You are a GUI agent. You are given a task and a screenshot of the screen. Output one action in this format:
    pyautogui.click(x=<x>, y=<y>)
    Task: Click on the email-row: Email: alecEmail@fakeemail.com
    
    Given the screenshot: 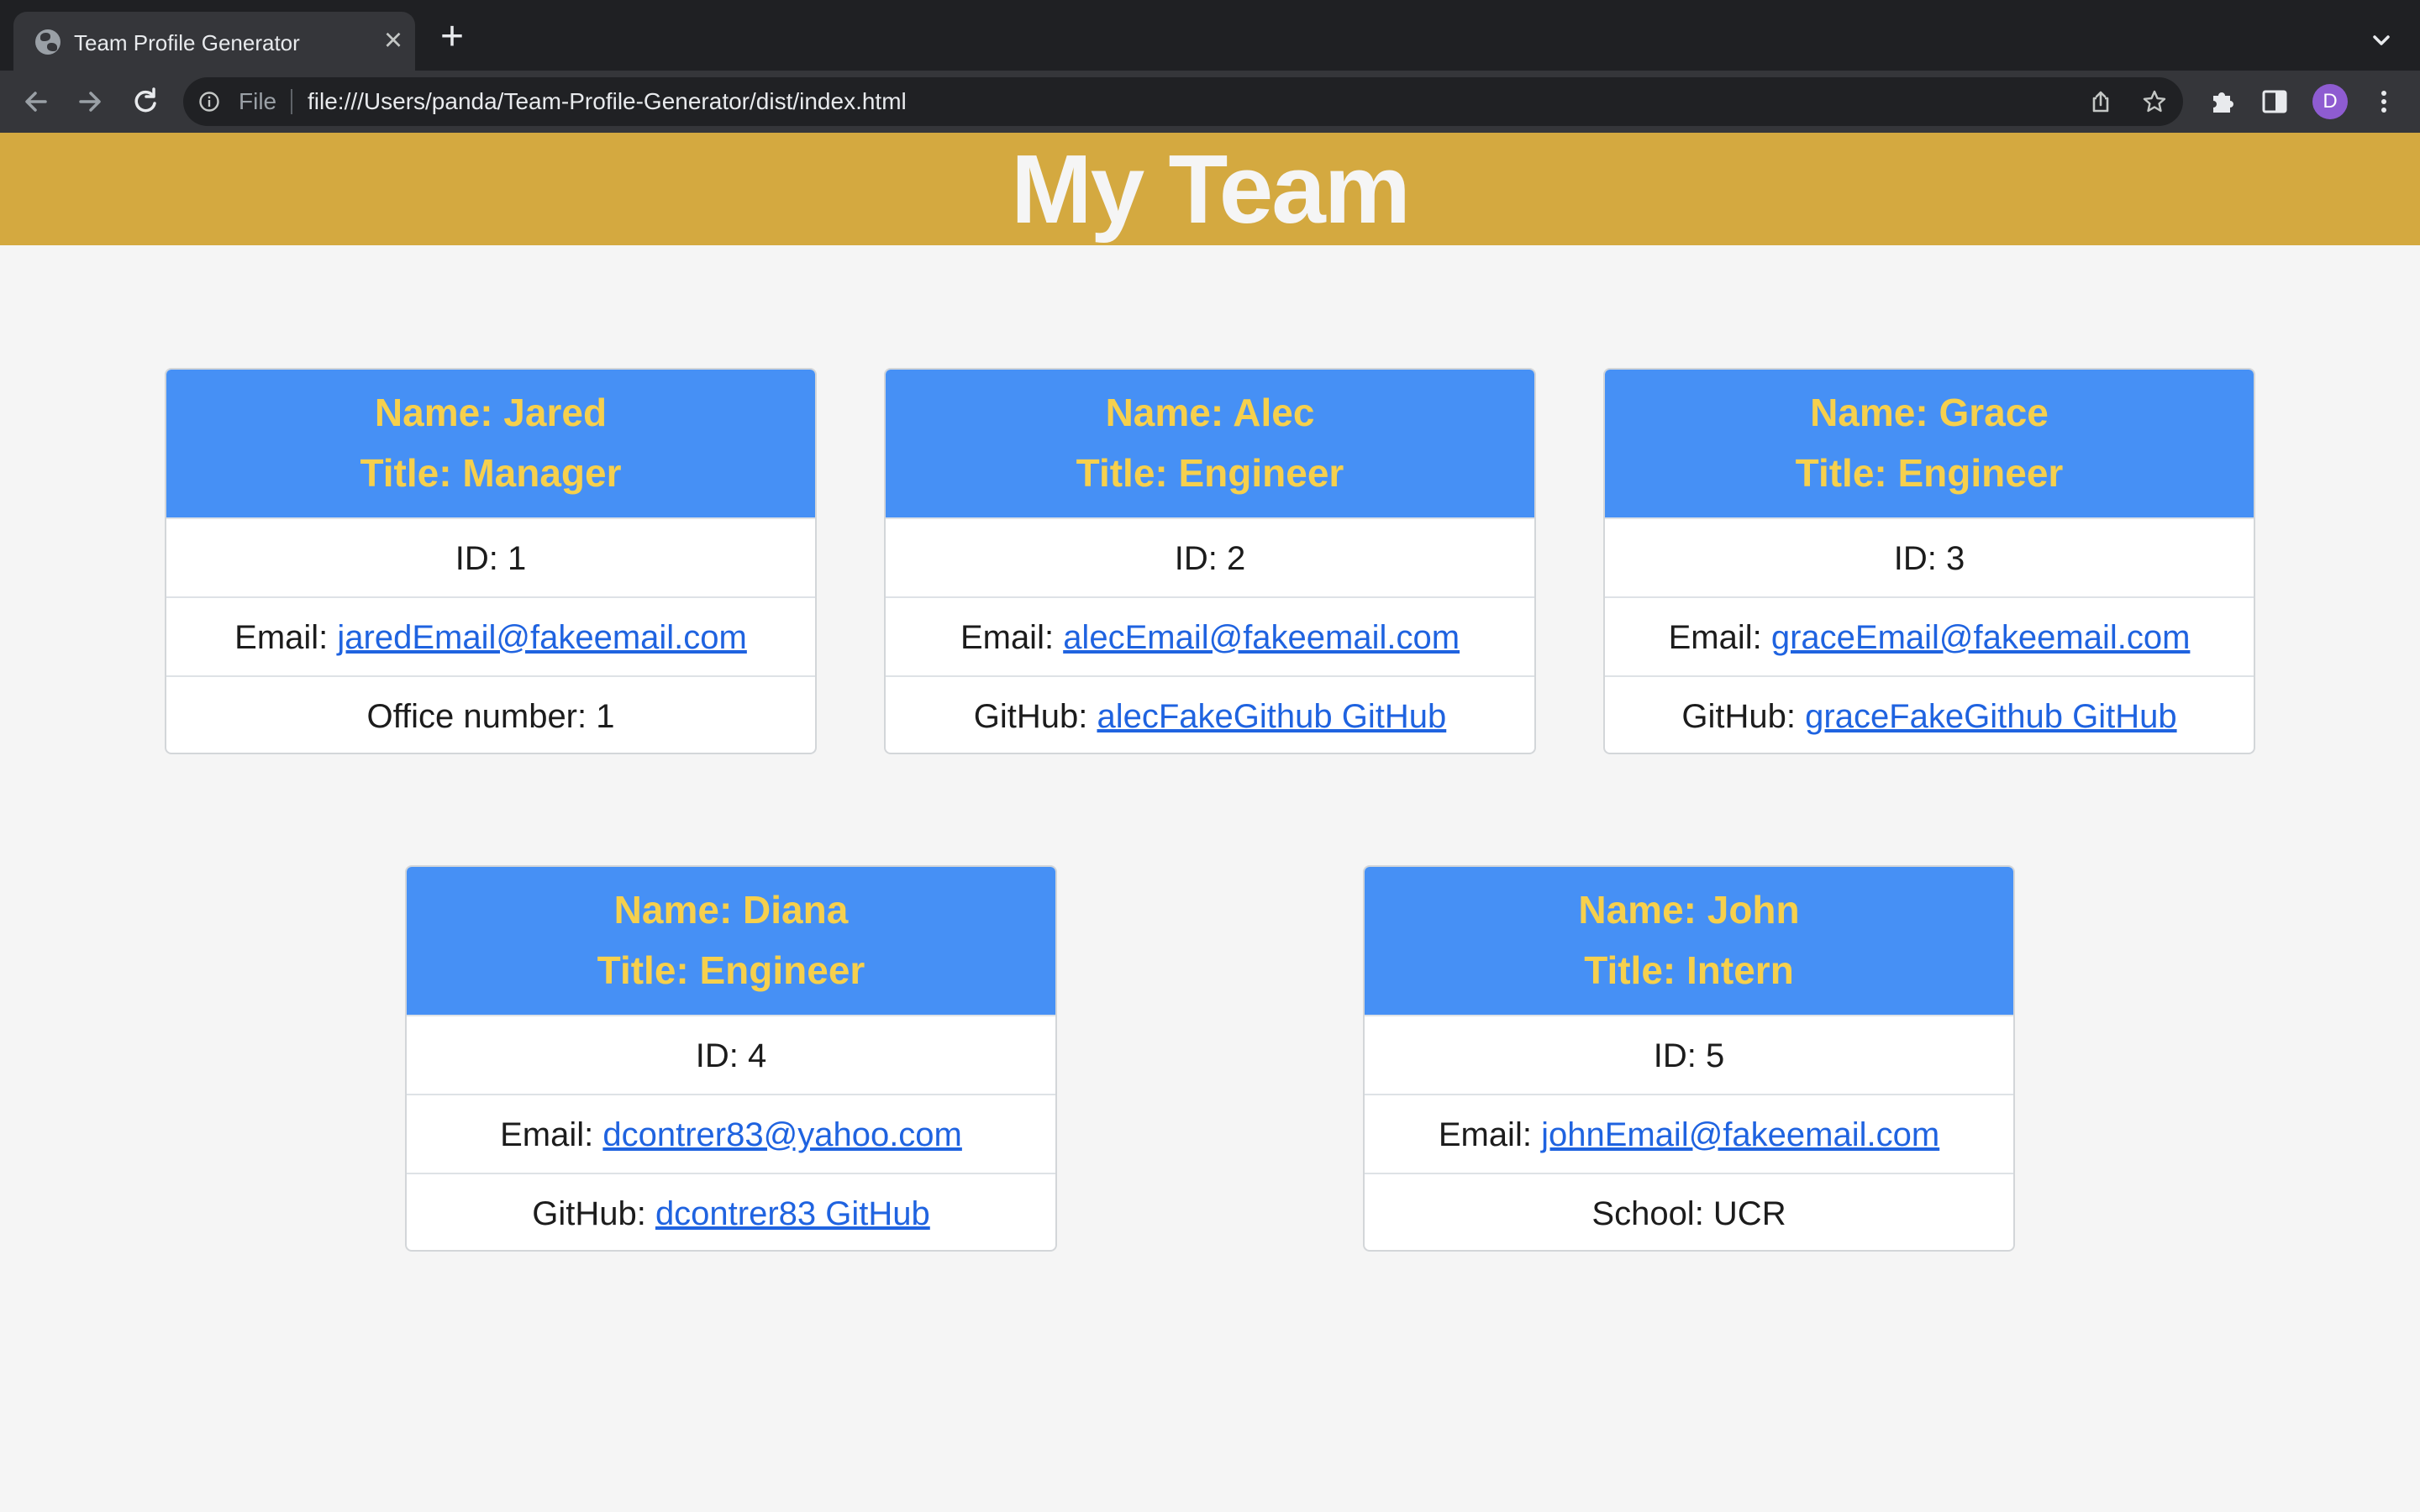 What is the action you would take?
    pyautogui.click(x=1210, y=635)
    